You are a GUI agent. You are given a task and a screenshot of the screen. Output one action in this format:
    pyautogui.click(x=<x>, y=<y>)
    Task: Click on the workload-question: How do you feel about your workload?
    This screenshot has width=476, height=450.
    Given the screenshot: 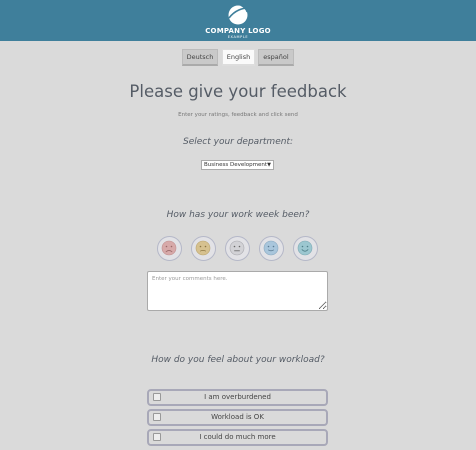 What is the action you would take?
    pyautogui.click(x=238, y=360)
    